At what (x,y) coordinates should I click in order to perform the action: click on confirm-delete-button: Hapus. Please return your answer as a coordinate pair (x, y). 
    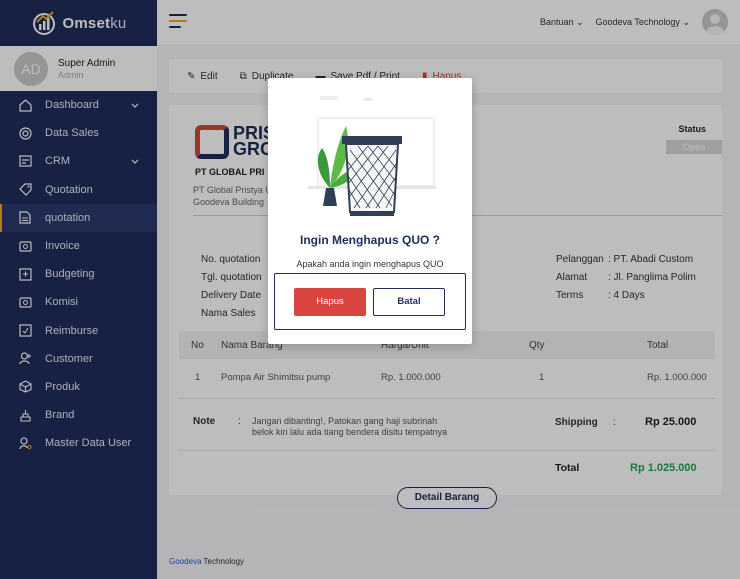
    Looking at the image, I should click on (330, 302).